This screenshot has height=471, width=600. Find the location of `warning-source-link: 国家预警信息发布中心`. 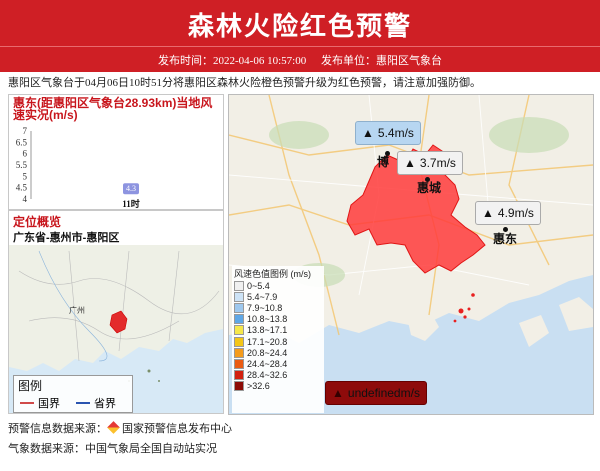

warning-source-link: 国家预警信息发布中心 is located at coordinates (177, 429).